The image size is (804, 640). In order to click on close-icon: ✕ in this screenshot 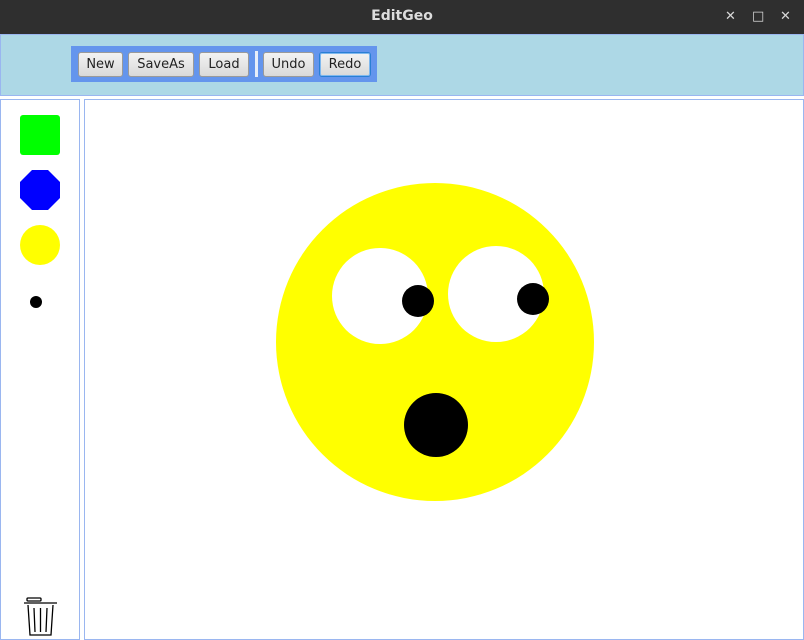, I will do `click(785, 17)`.